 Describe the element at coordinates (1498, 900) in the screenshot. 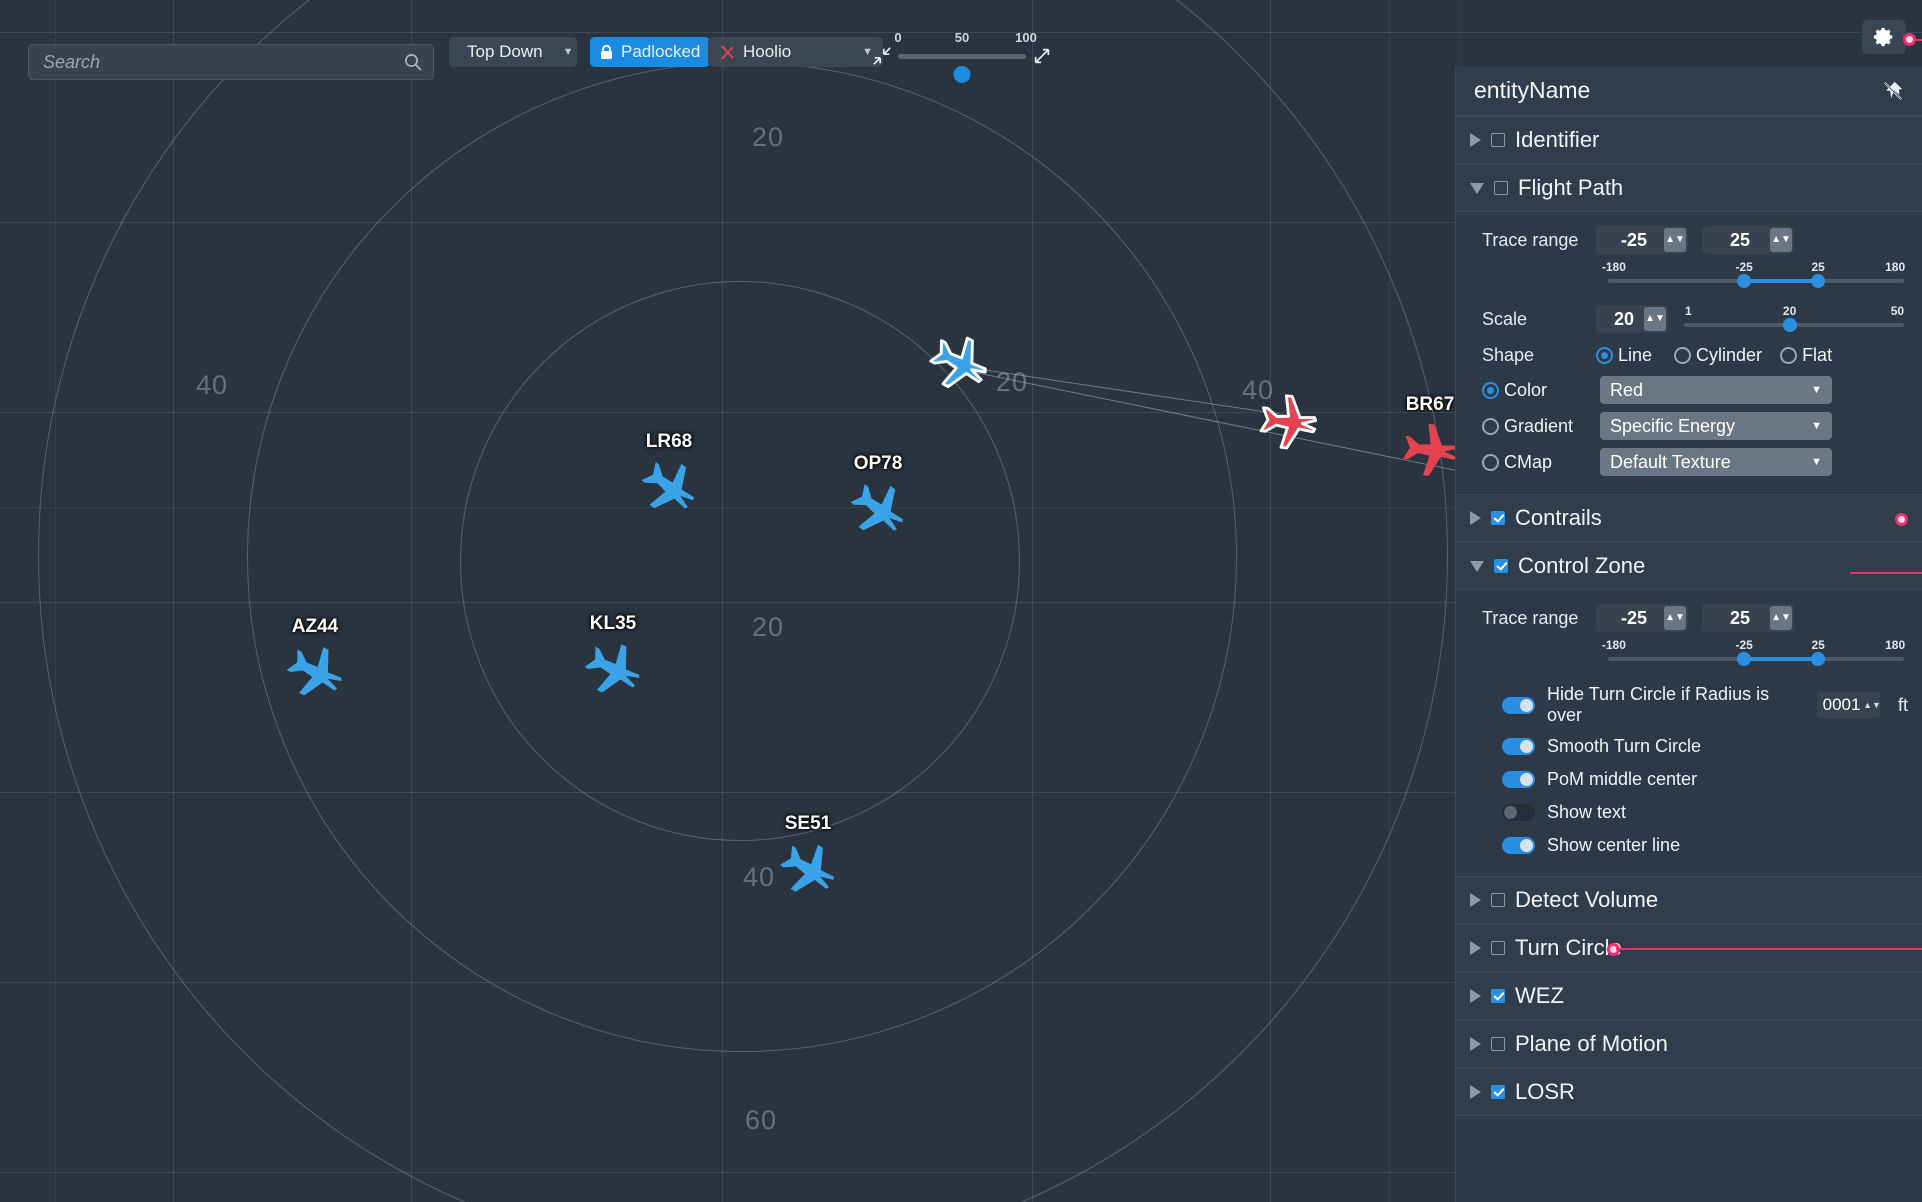

I see `section-checkbox-detect-volume` at that location.